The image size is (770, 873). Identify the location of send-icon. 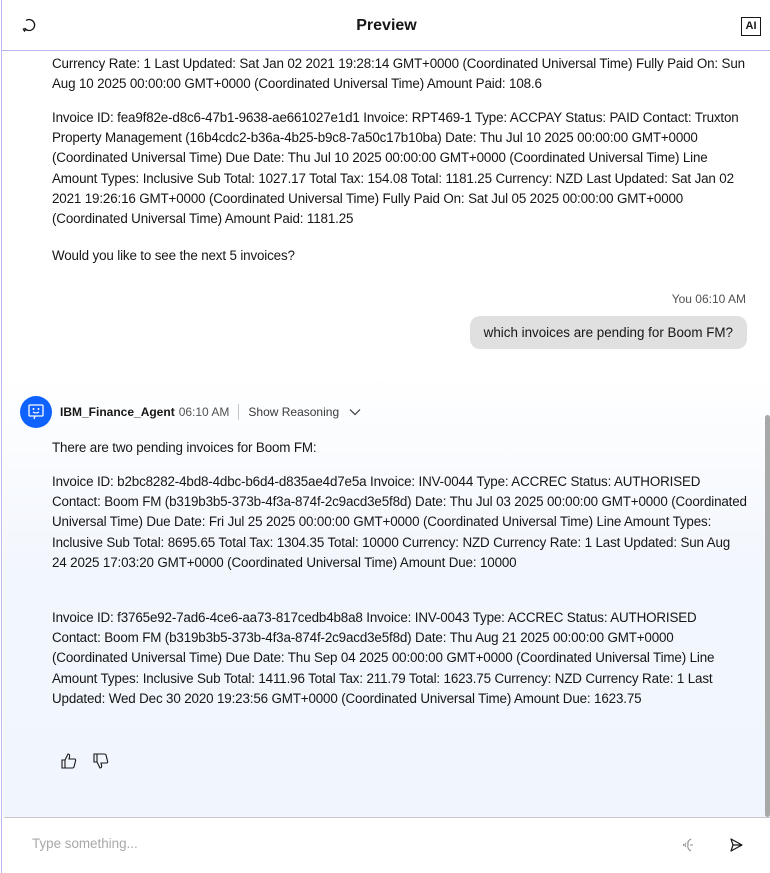
(736, 845).